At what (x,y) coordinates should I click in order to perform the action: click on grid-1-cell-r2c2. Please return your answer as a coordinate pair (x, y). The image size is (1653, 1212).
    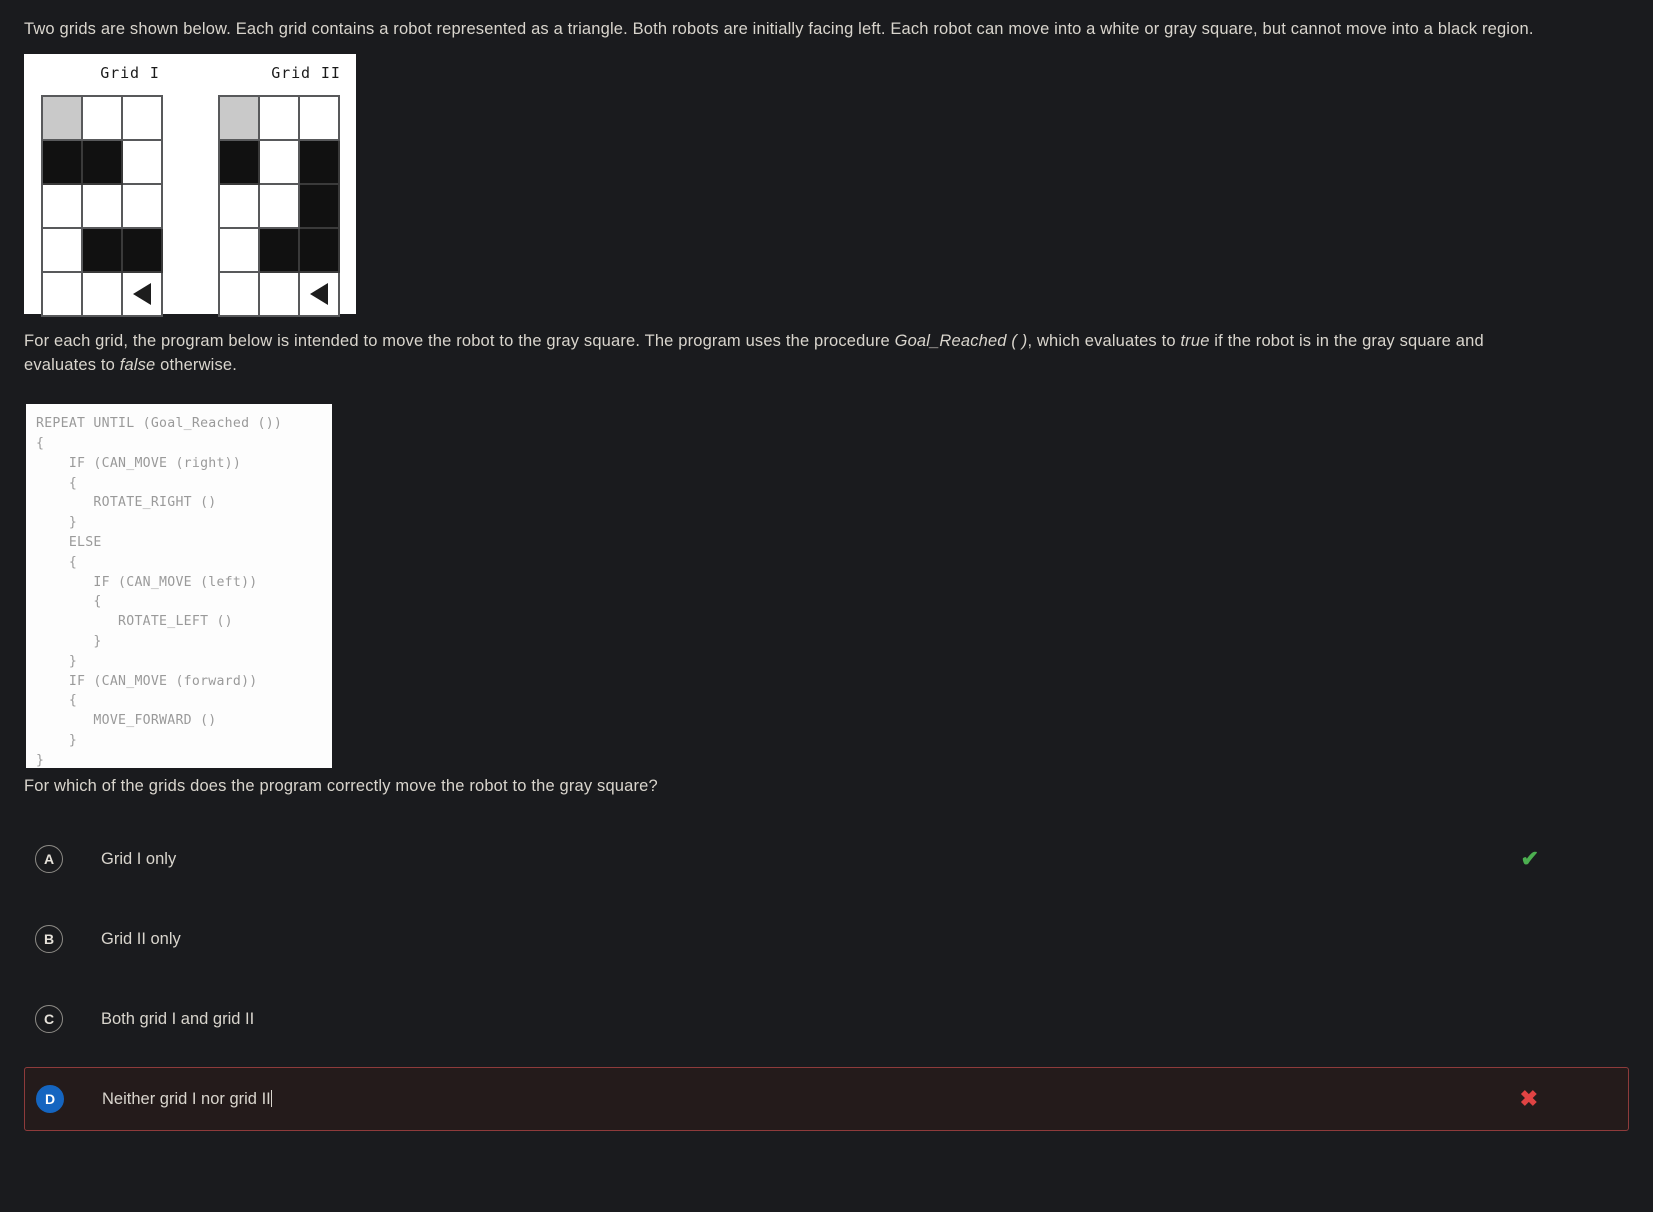
    Looking at the image, I should click on (143, 207).